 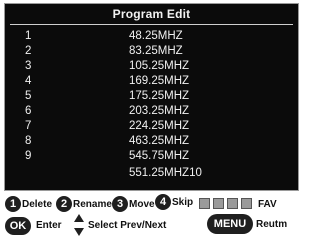 I want to click on channel-row: 7 224.25MHZ, so click(x=151, y=126).